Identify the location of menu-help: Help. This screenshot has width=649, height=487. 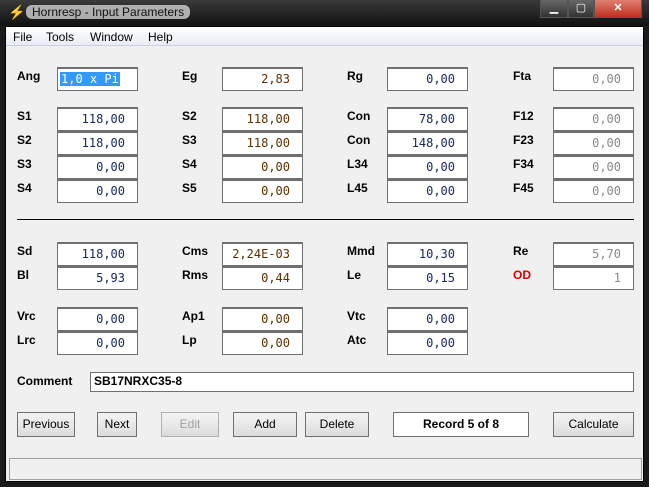
(160, 37).